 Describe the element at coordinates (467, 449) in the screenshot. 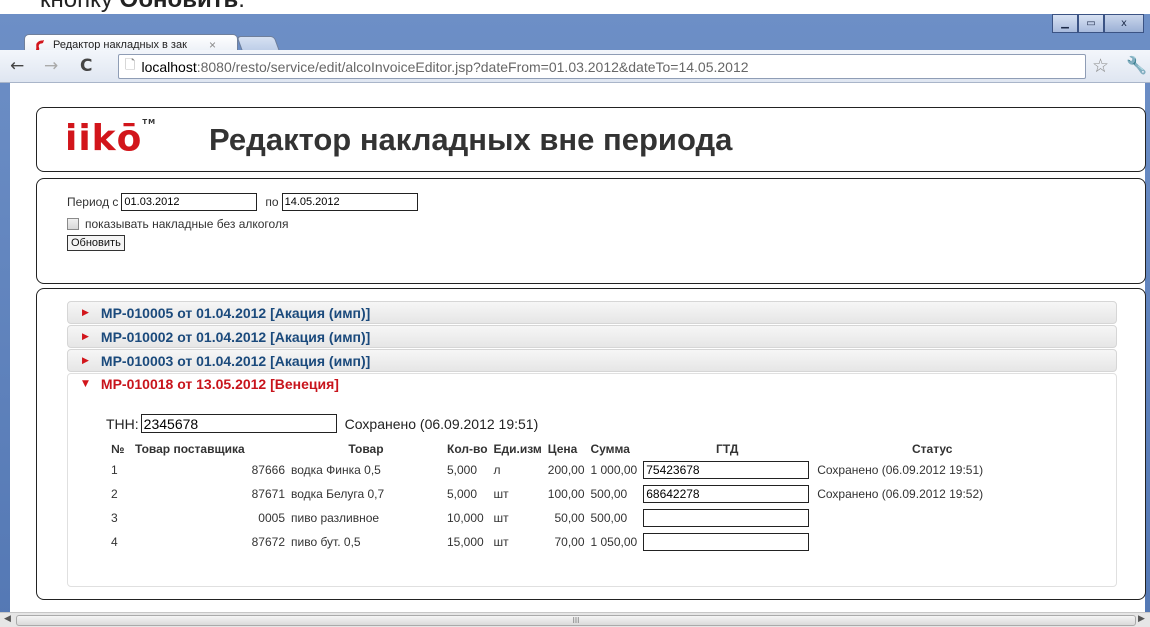

I see `col-qty: Кол-во` at that location.